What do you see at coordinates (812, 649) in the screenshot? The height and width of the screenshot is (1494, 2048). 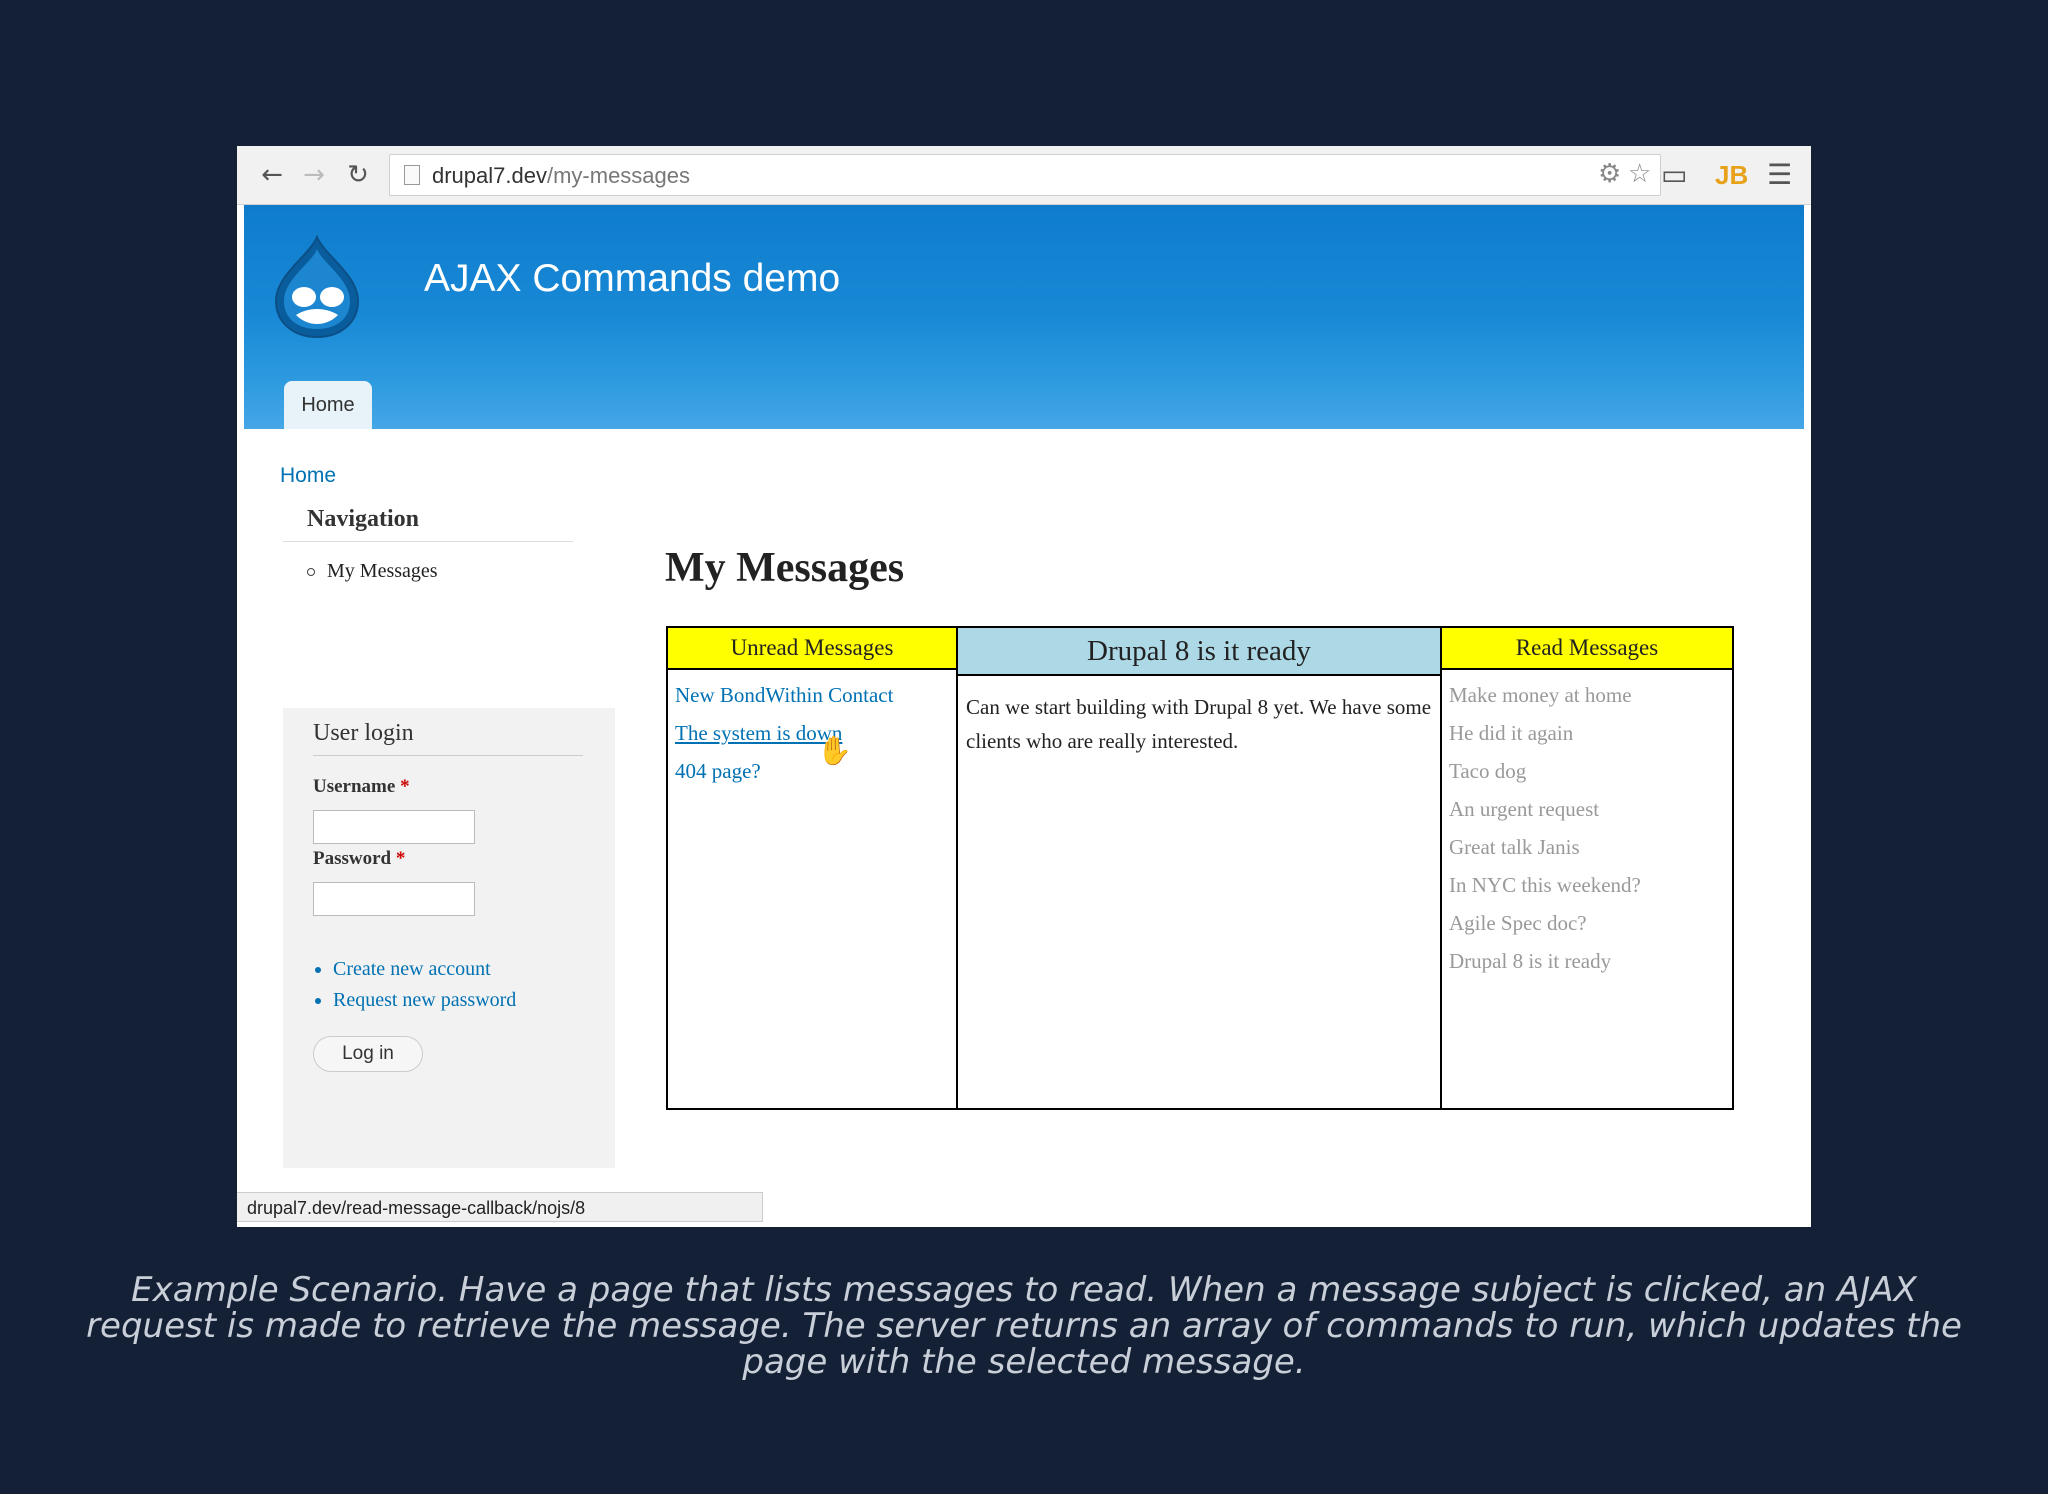 I see `unread-header: Unread Messages` at bounding box center [812, 649].